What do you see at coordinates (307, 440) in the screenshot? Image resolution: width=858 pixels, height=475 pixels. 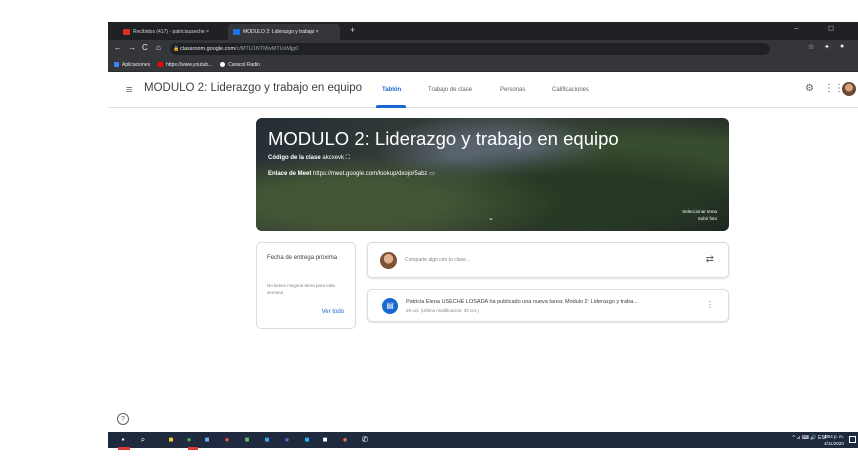 I see `outlook-icon: ■` at bounding box center [307, 440].